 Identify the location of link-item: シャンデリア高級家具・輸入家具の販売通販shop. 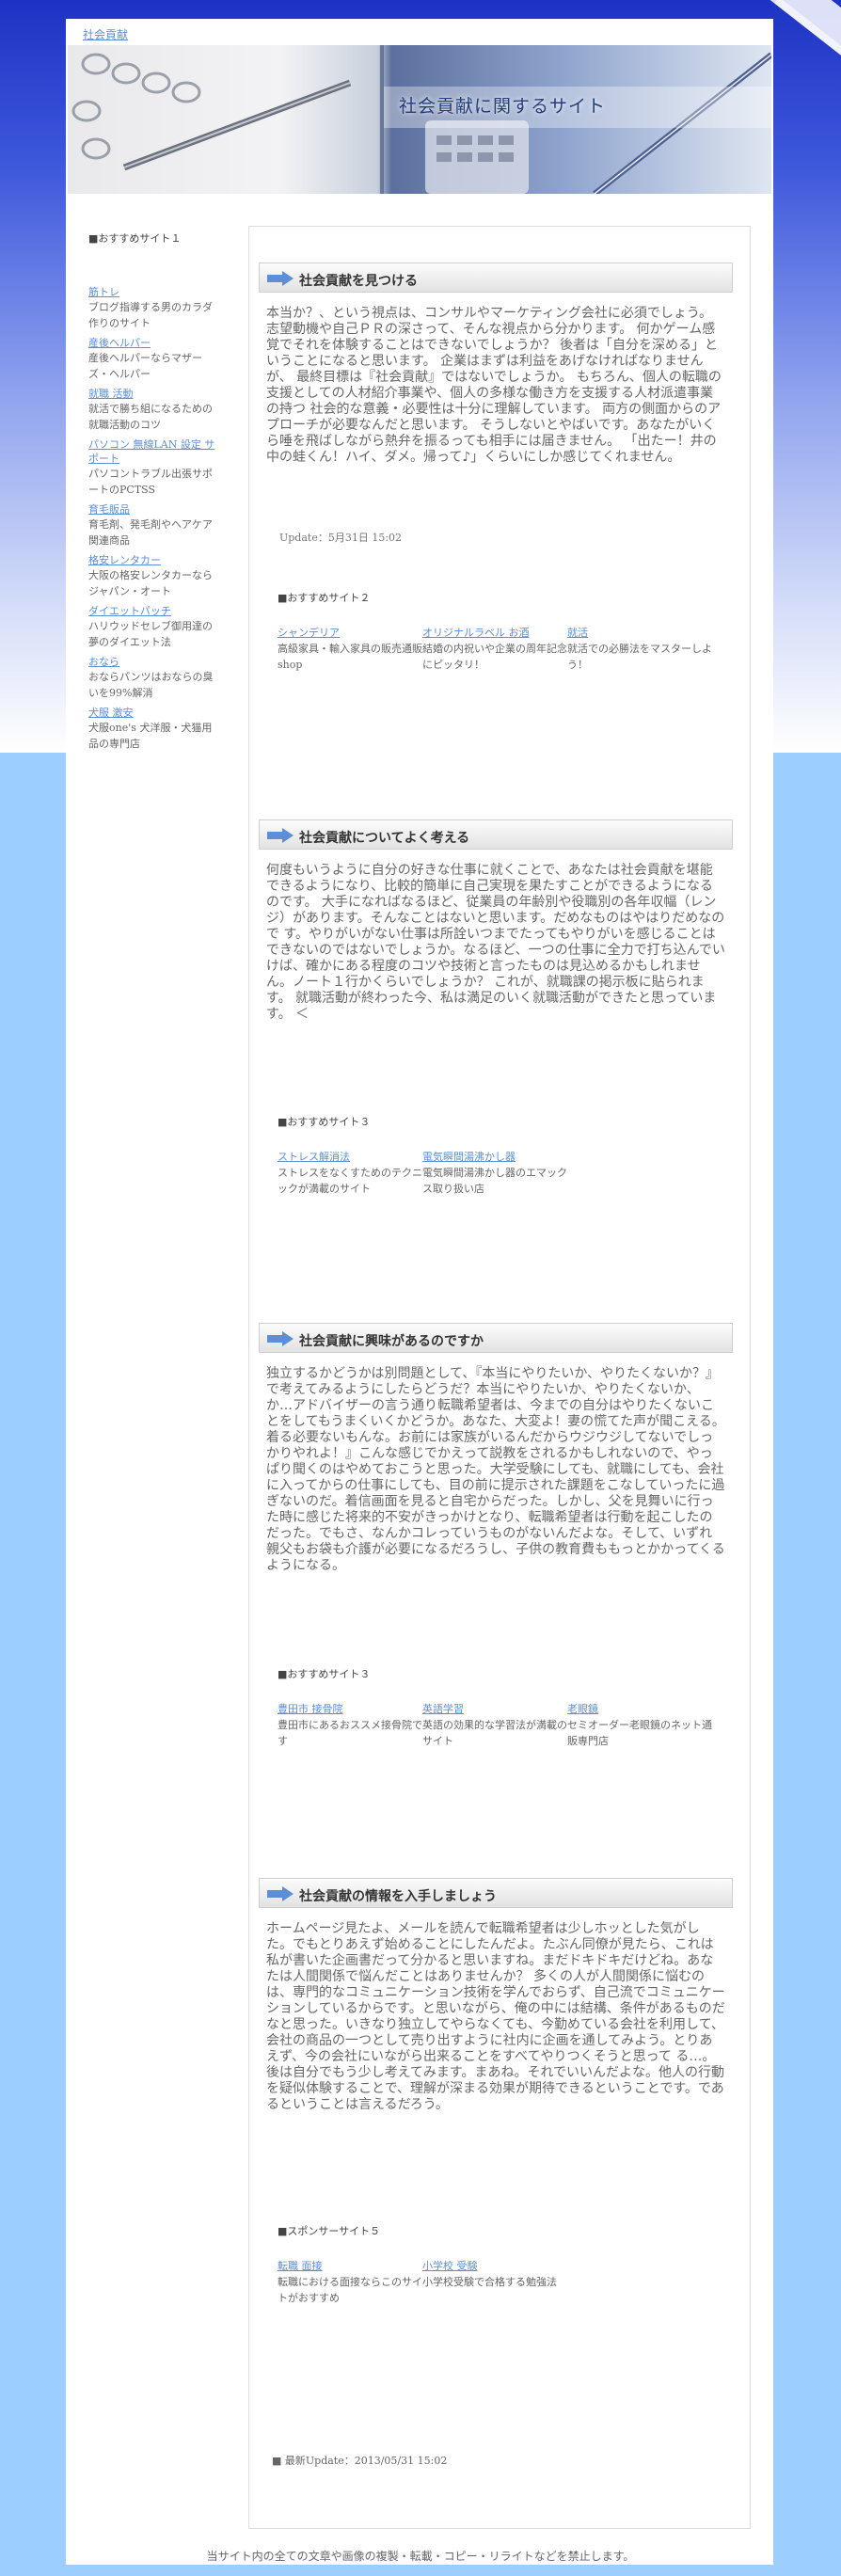
(350, 649).